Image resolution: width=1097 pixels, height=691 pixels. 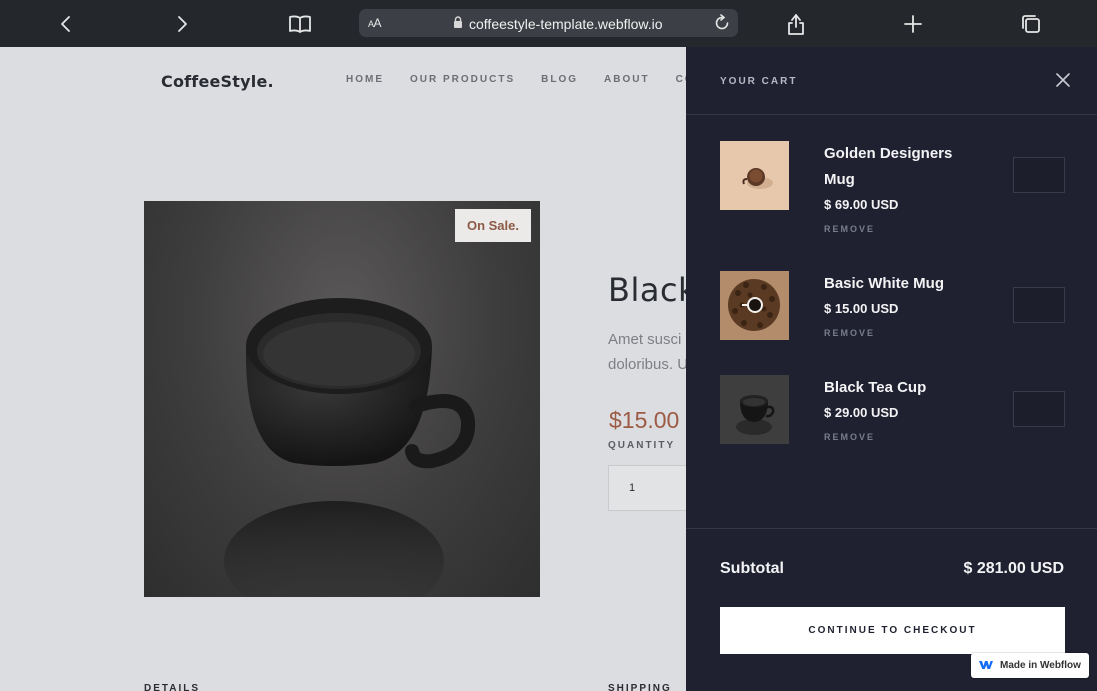 I want to click on item-name: Black Tea Cup, so click(x=904, y=388).